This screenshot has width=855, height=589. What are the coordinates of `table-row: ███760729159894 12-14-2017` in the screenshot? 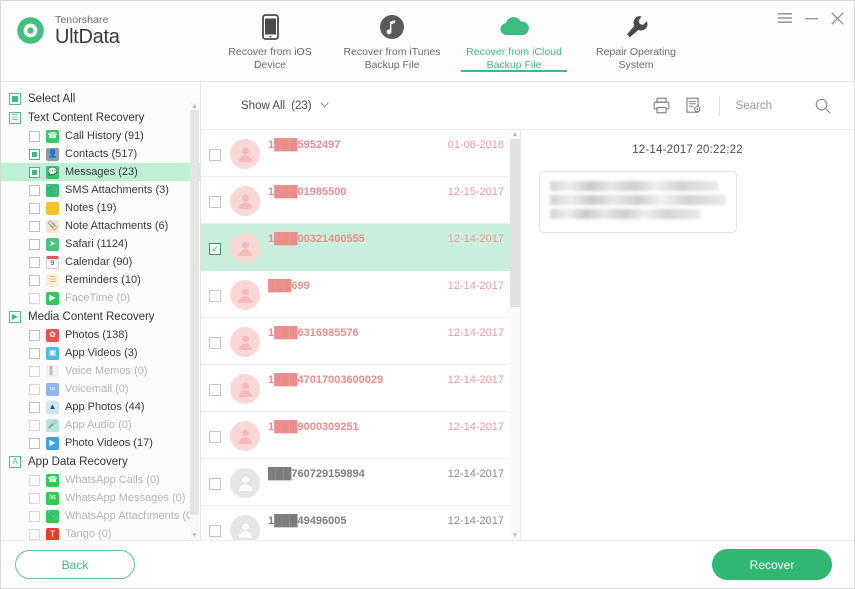 It's located at (360, 482).